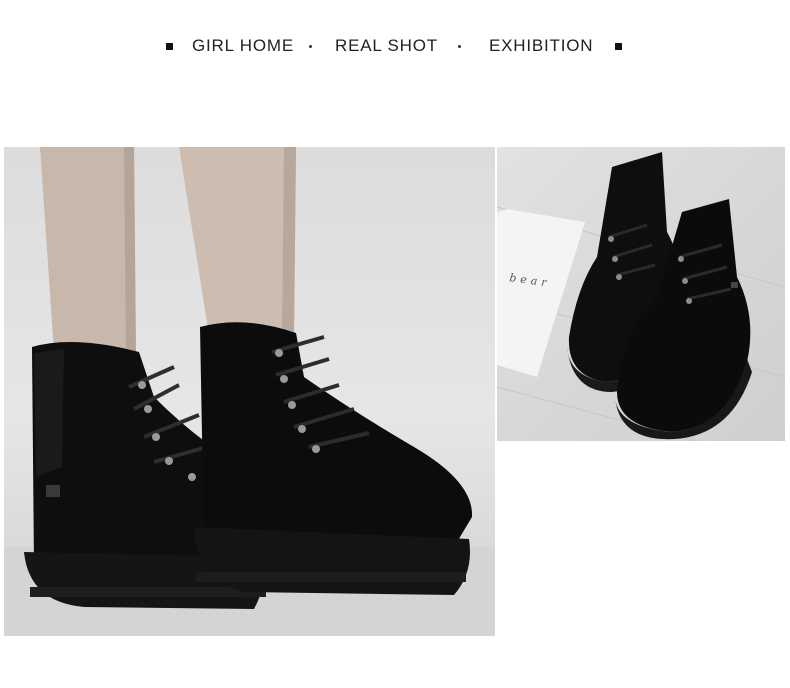 The width and height of the screenshot is (790, 688). I want to click on header-item-girl-home: GIRL HOME, so click(243, 45).